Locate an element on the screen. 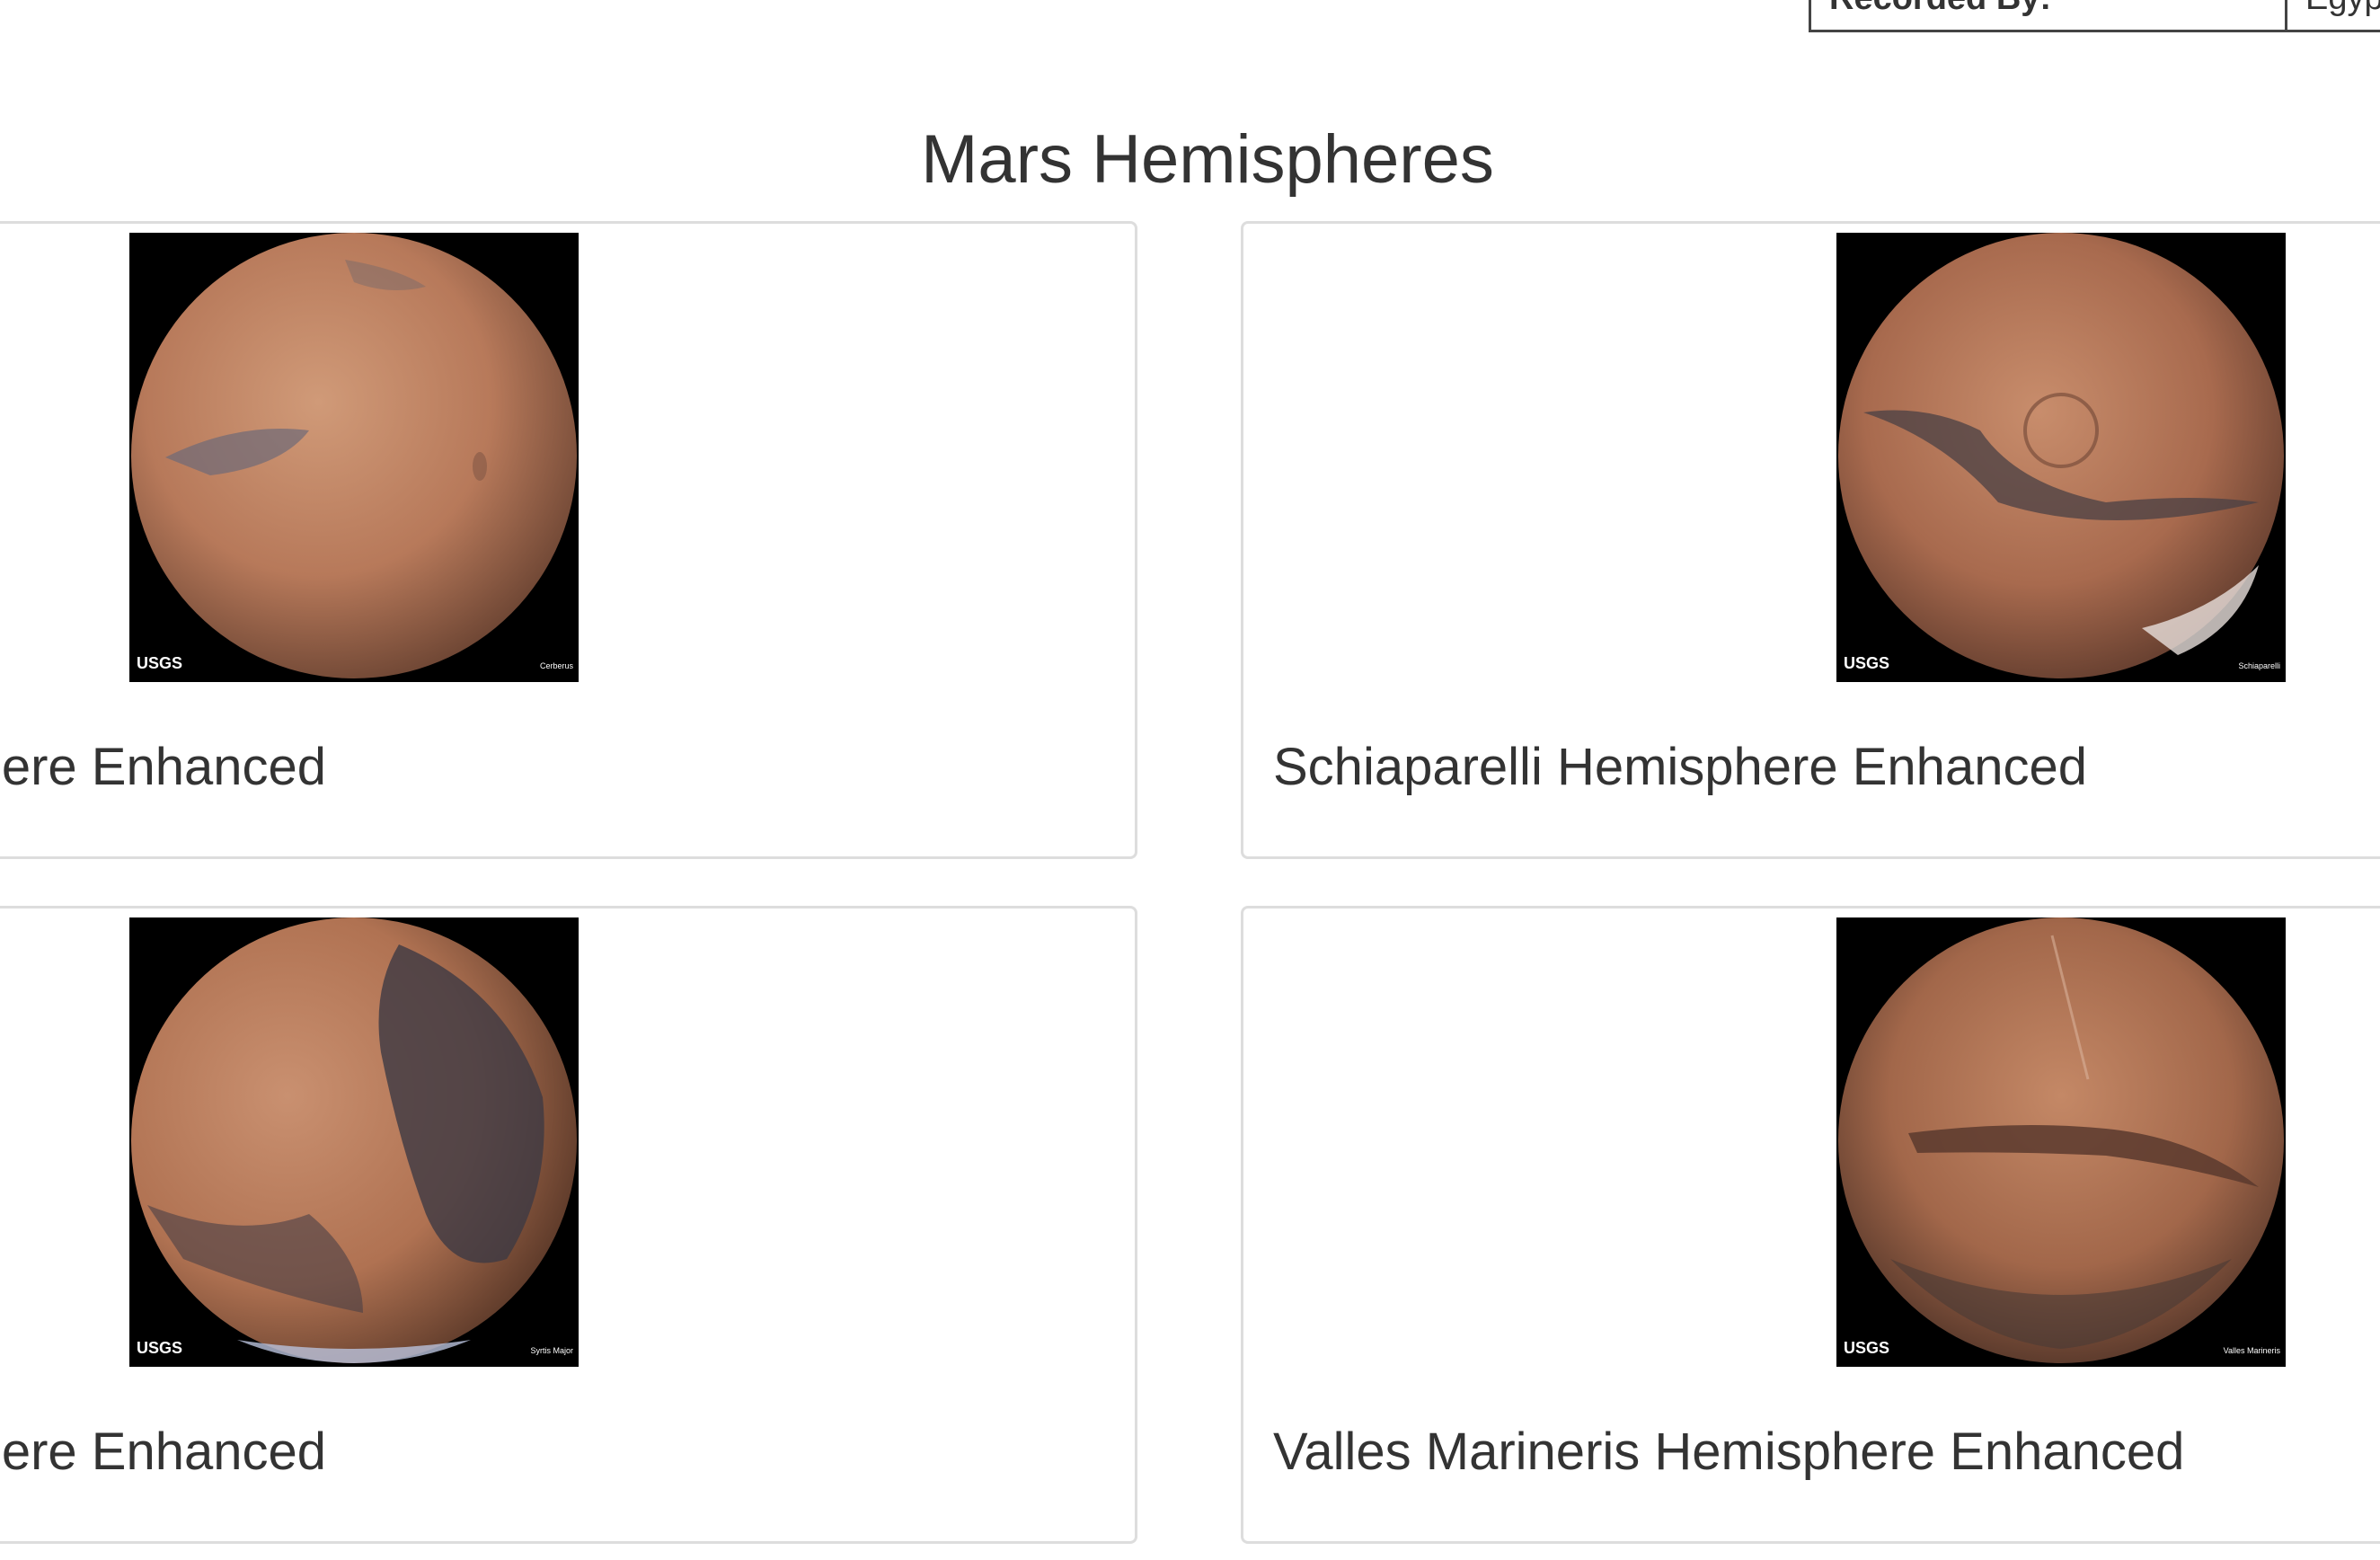  hemisphere-title: Cerberus Hemisphere Enhanced is located at coordinates (163, 767).